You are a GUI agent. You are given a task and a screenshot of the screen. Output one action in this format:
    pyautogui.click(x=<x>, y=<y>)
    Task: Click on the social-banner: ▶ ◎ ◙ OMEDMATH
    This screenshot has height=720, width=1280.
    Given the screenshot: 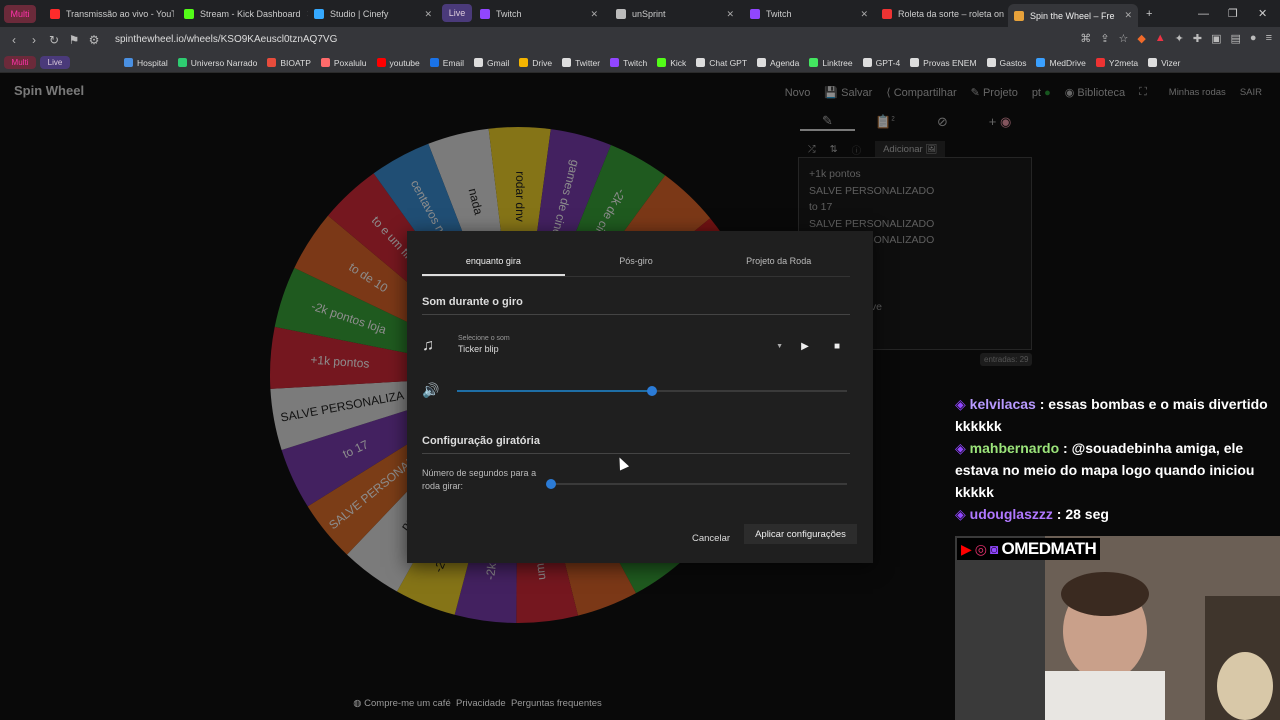 What is the action you would take?
    pyautogui.click(x=1029, y=549)
    